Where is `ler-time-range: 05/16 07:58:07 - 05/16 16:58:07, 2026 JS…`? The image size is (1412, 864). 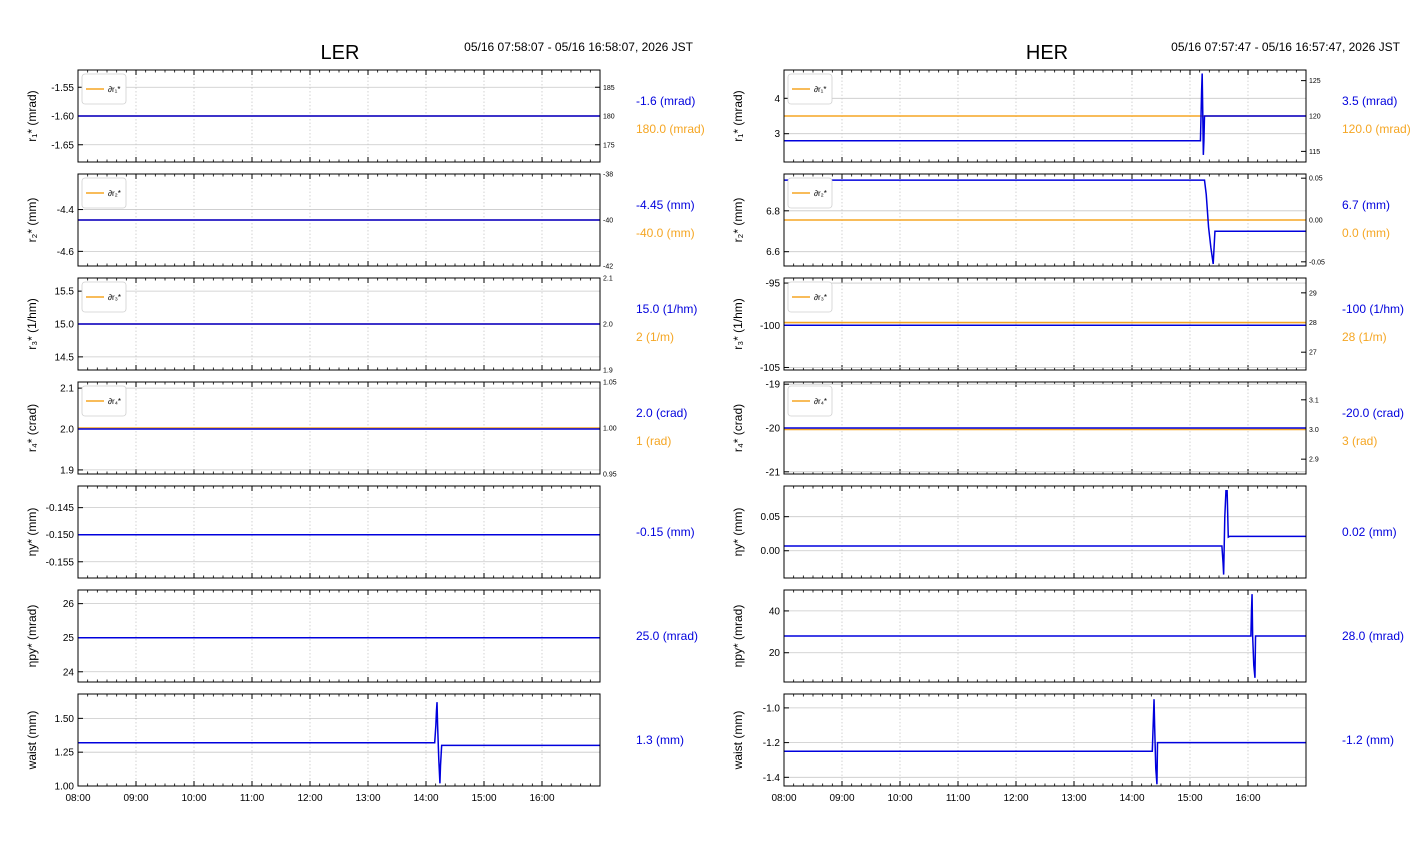
ler-time-range: 05/16 07:58:07 - 05/16 16:58:07, 2026 JS… is located at coordinates (579, 47).